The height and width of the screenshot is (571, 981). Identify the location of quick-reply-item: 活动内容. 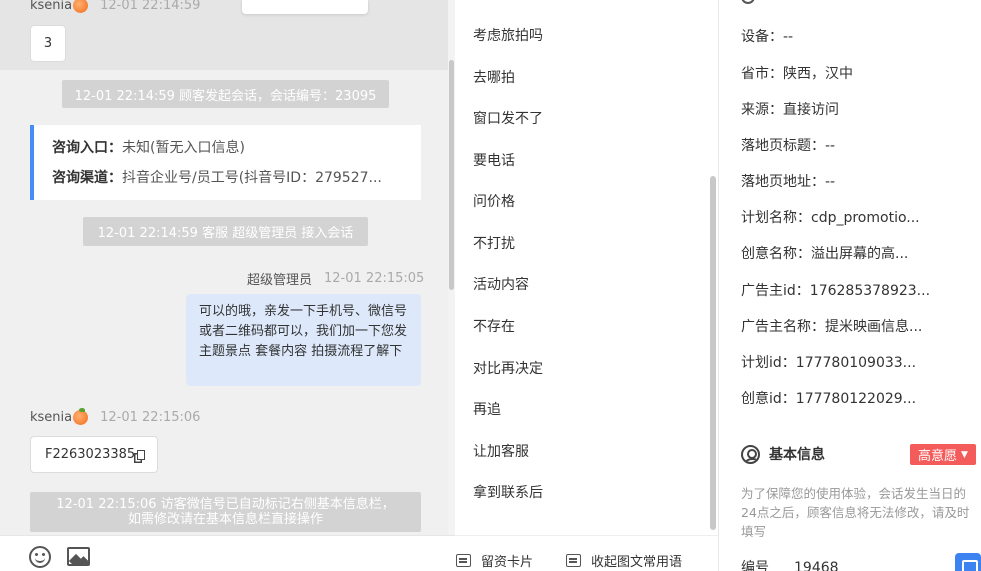
(501, 284).